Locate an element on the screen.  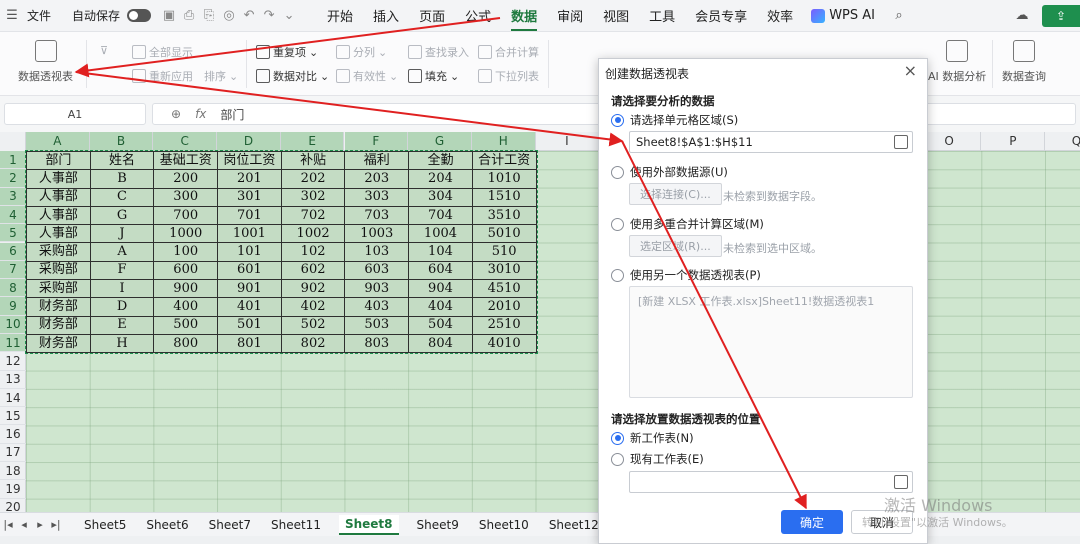
column-header: Q is located at coordinates (1062, 141).